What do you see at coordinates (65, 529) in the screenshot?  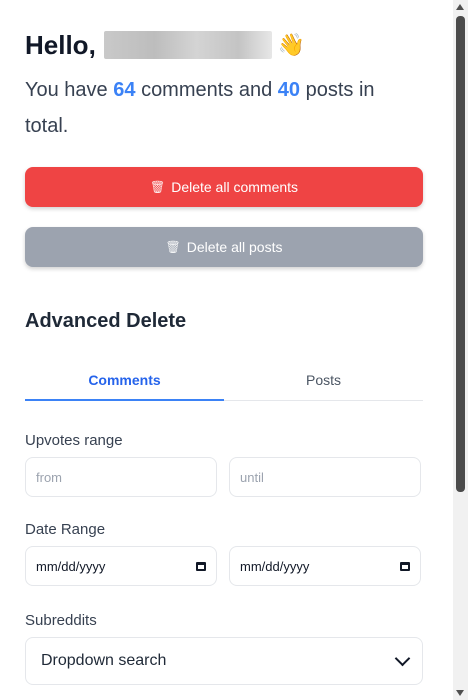 I see `date-range-label: Date Range` at bounding box center [65, 529].